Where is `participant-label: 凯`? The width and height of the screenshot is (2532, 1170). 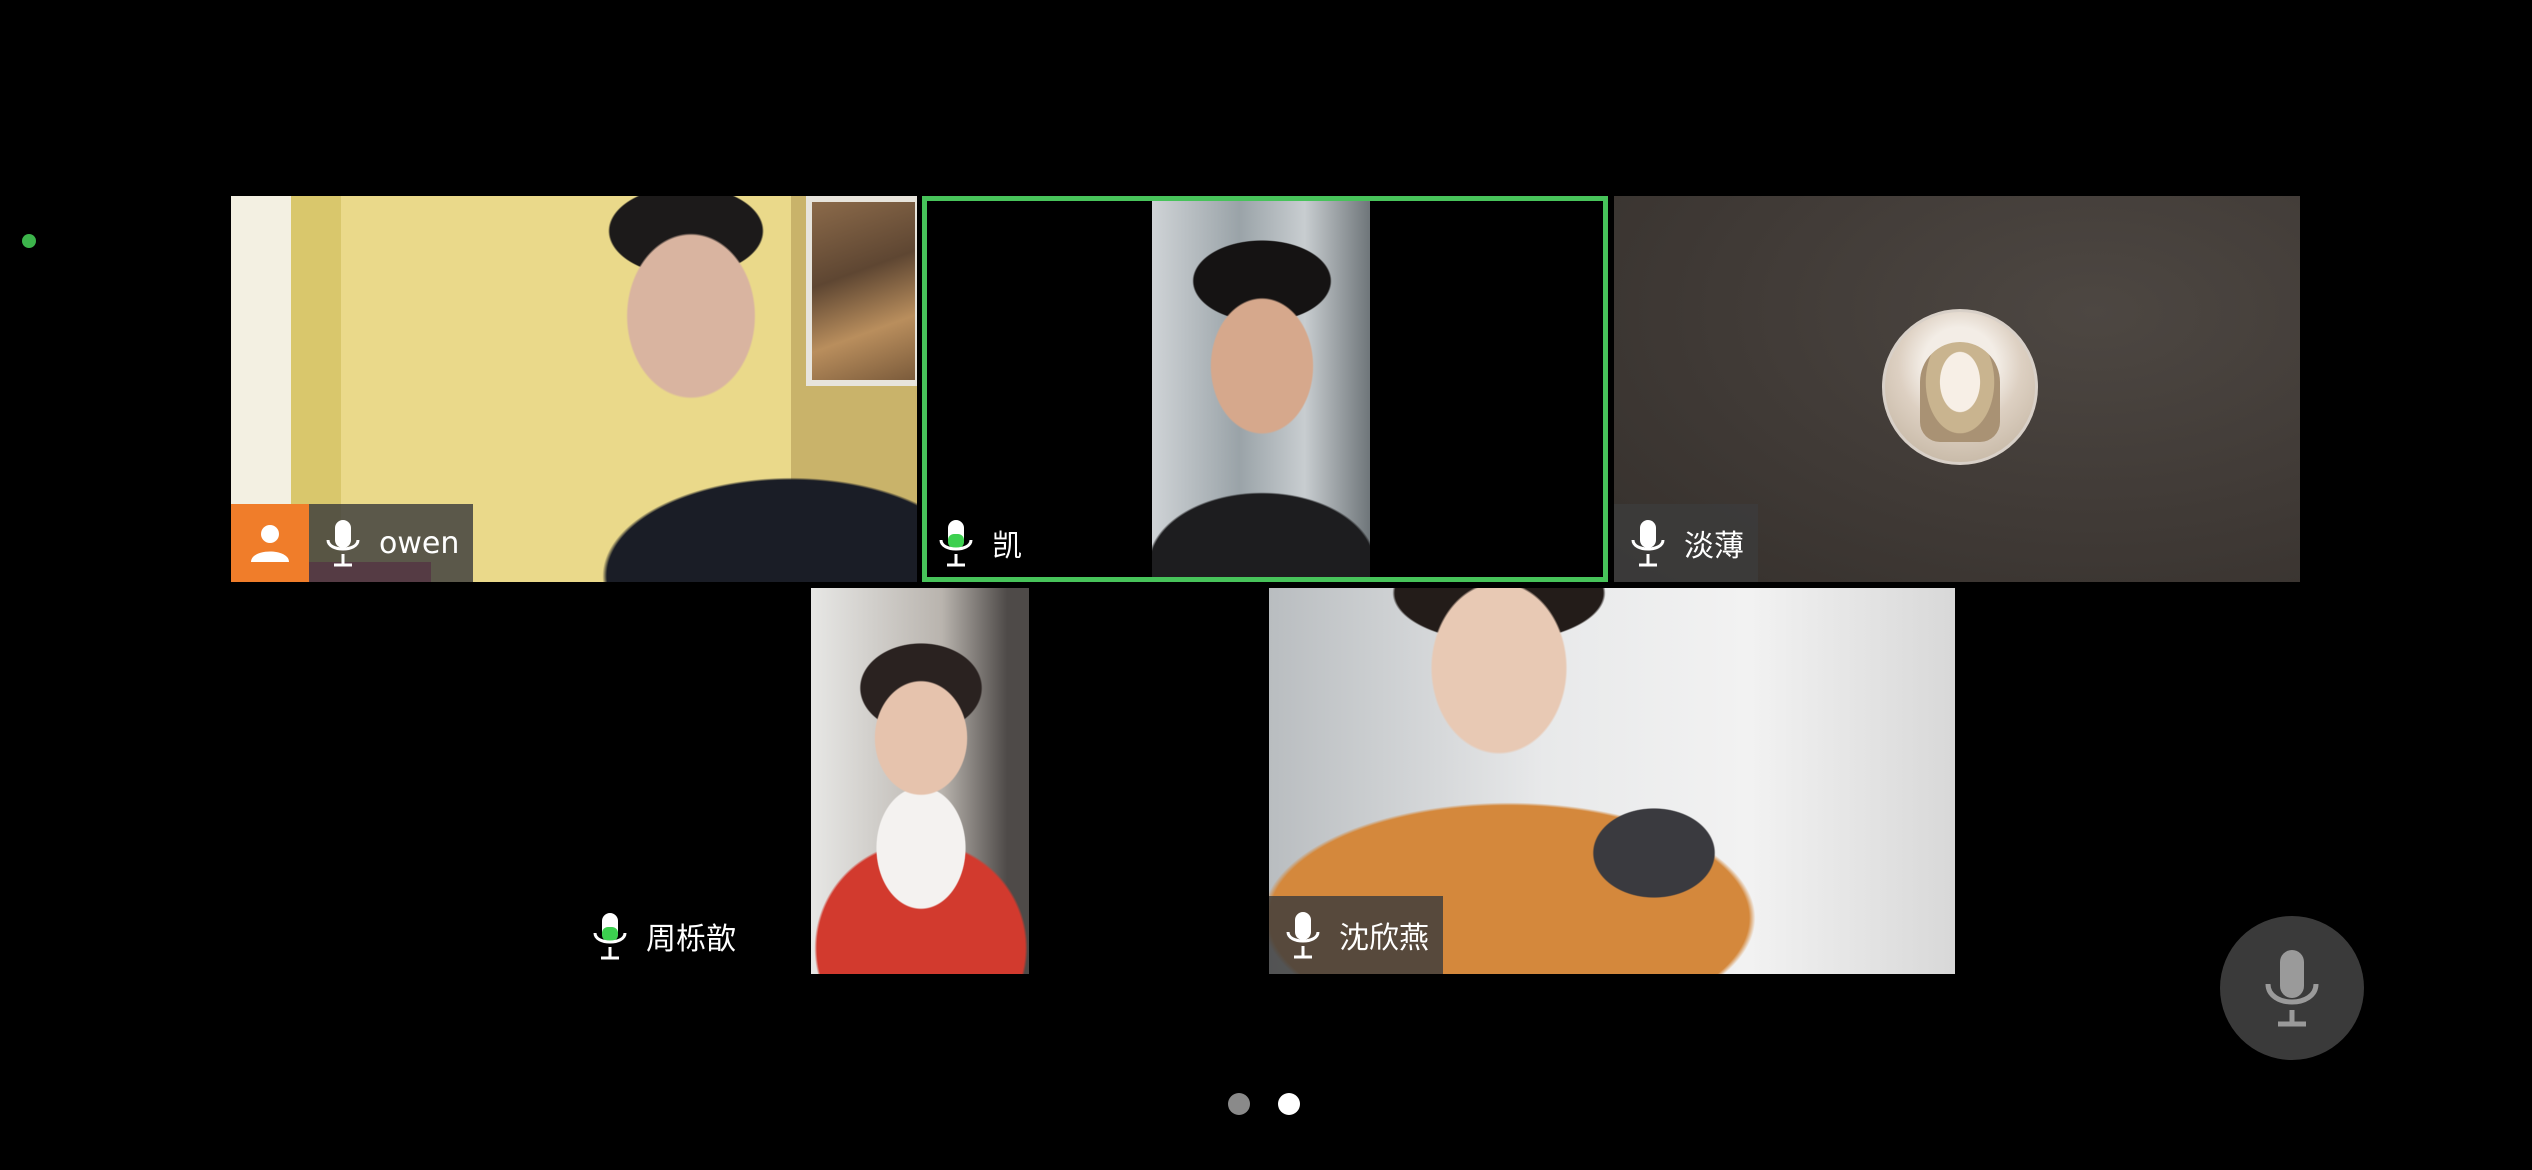 participant-label: 凯 is located at coordinates (979, 543).